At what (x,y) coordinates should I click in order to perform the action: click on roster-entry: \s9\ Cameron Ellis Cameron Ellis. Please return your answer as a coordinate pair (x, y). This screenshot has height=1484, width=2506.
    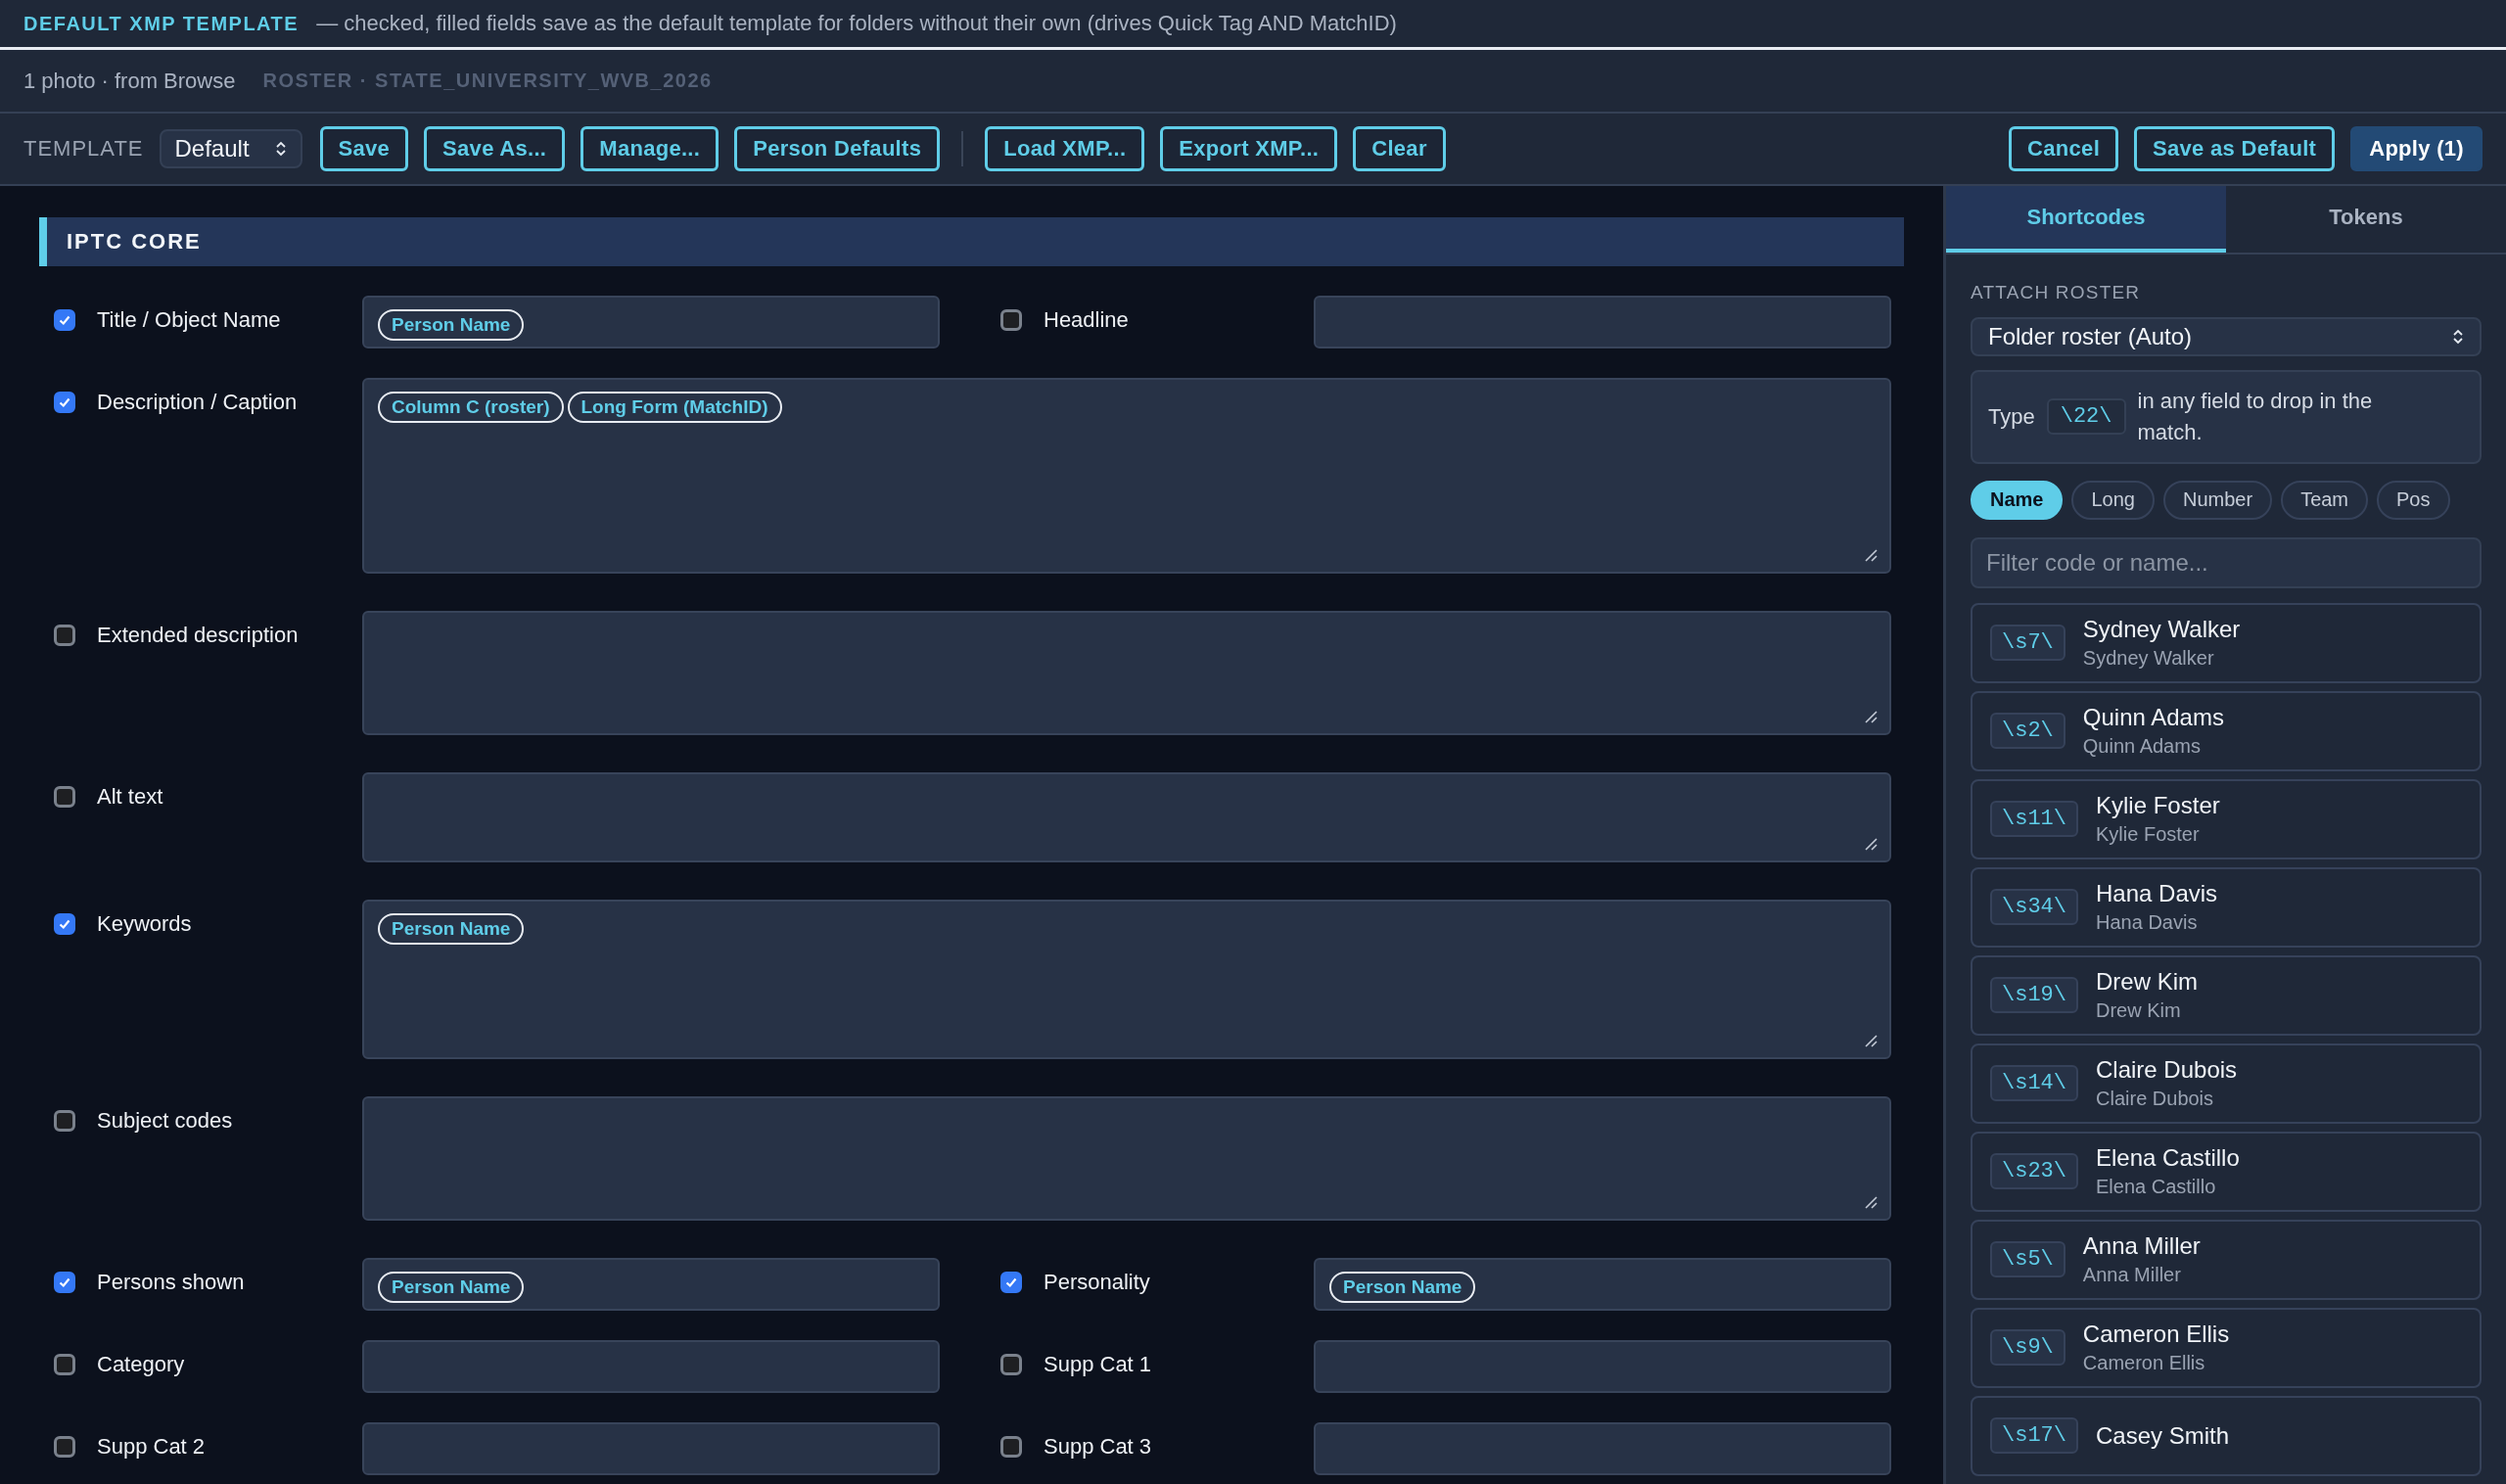
    Looking at the image, I should click on (2226, 1347).